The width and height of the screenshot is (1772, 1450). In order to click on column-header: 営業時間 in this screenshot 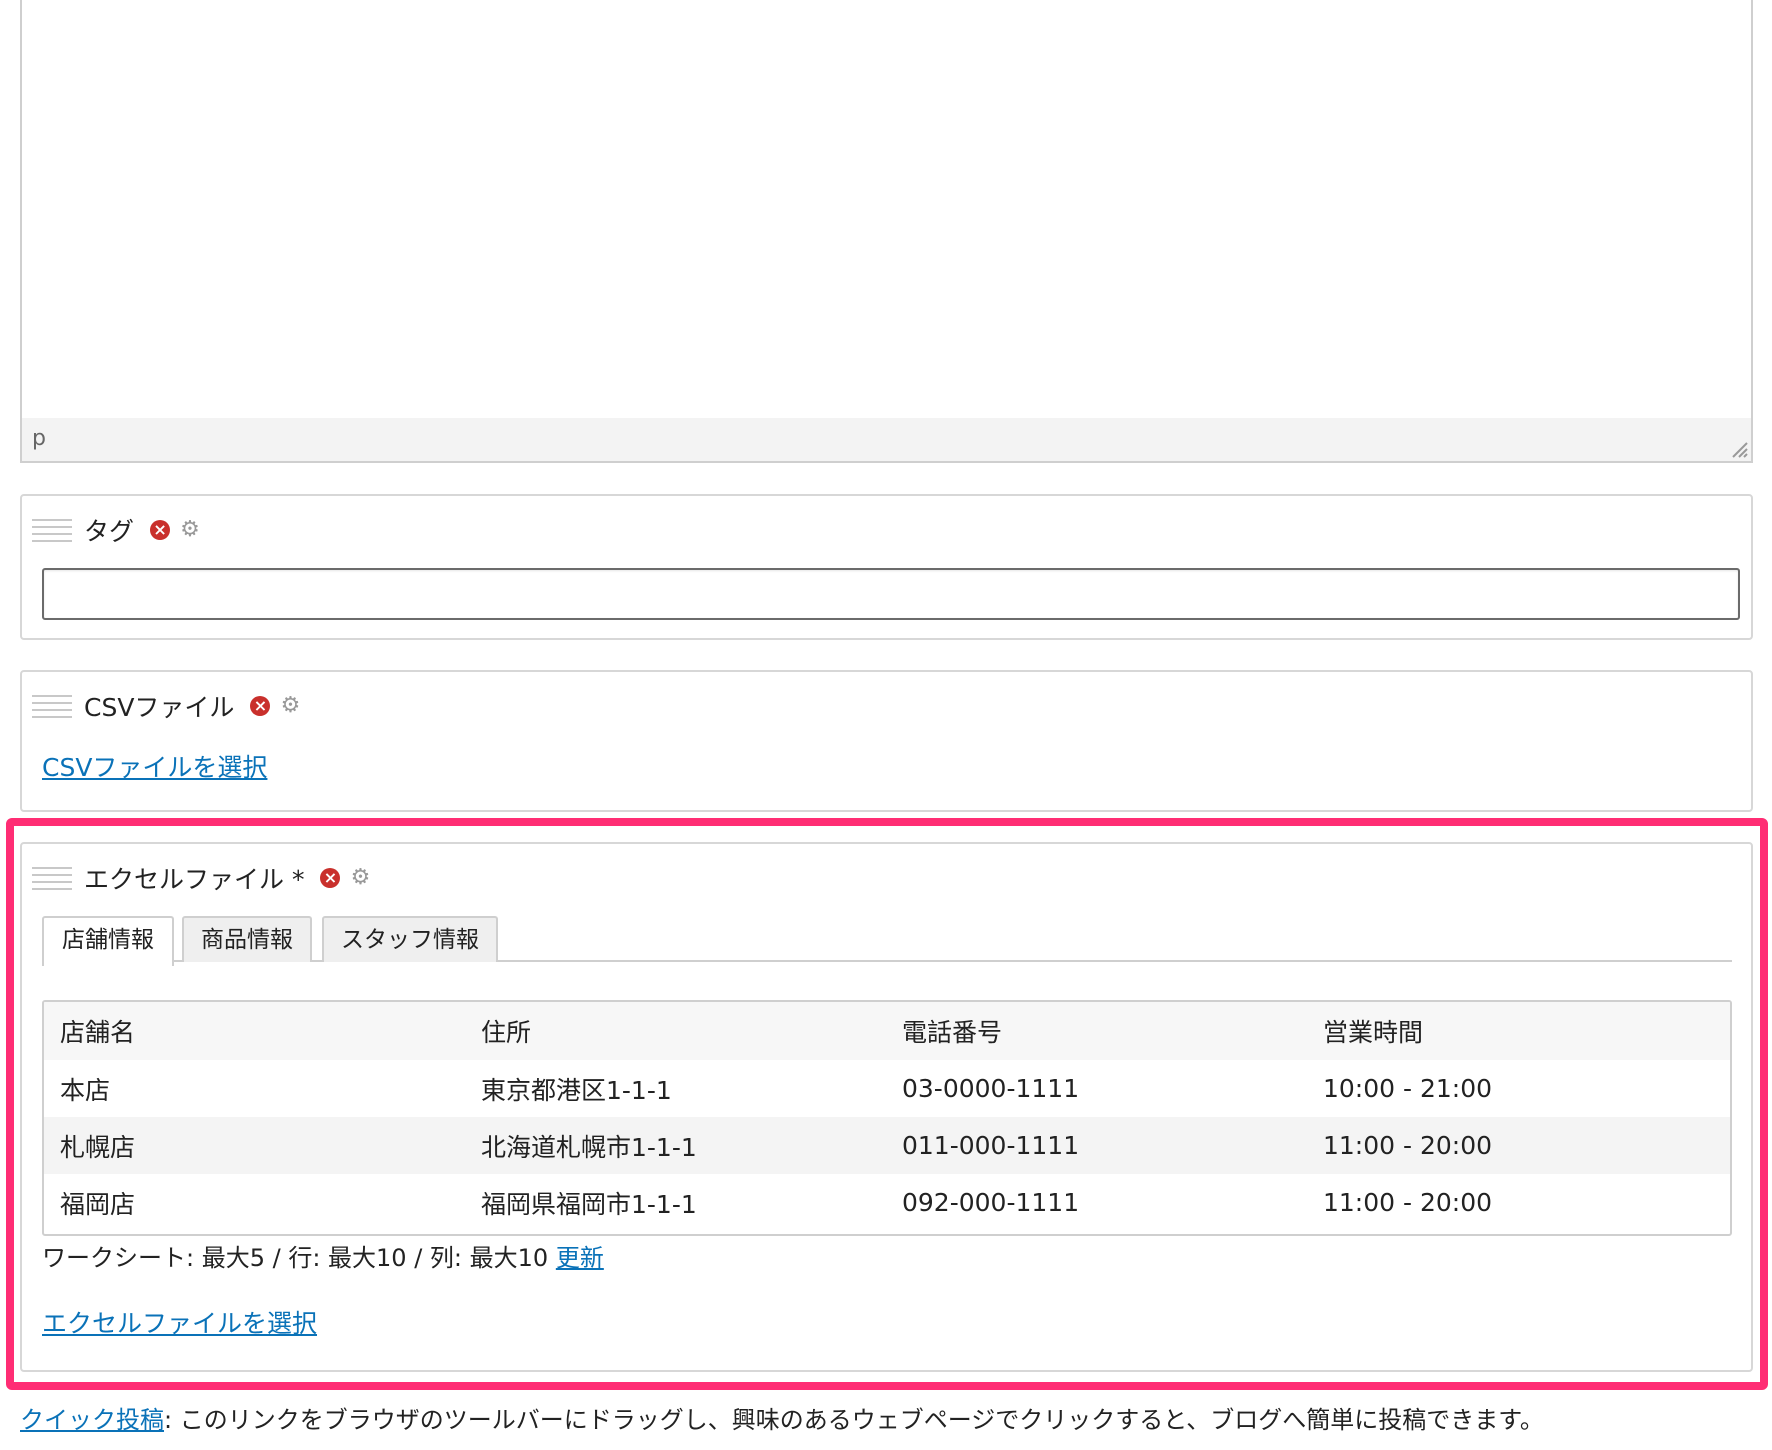, I will do `click(1373, 1032)`.